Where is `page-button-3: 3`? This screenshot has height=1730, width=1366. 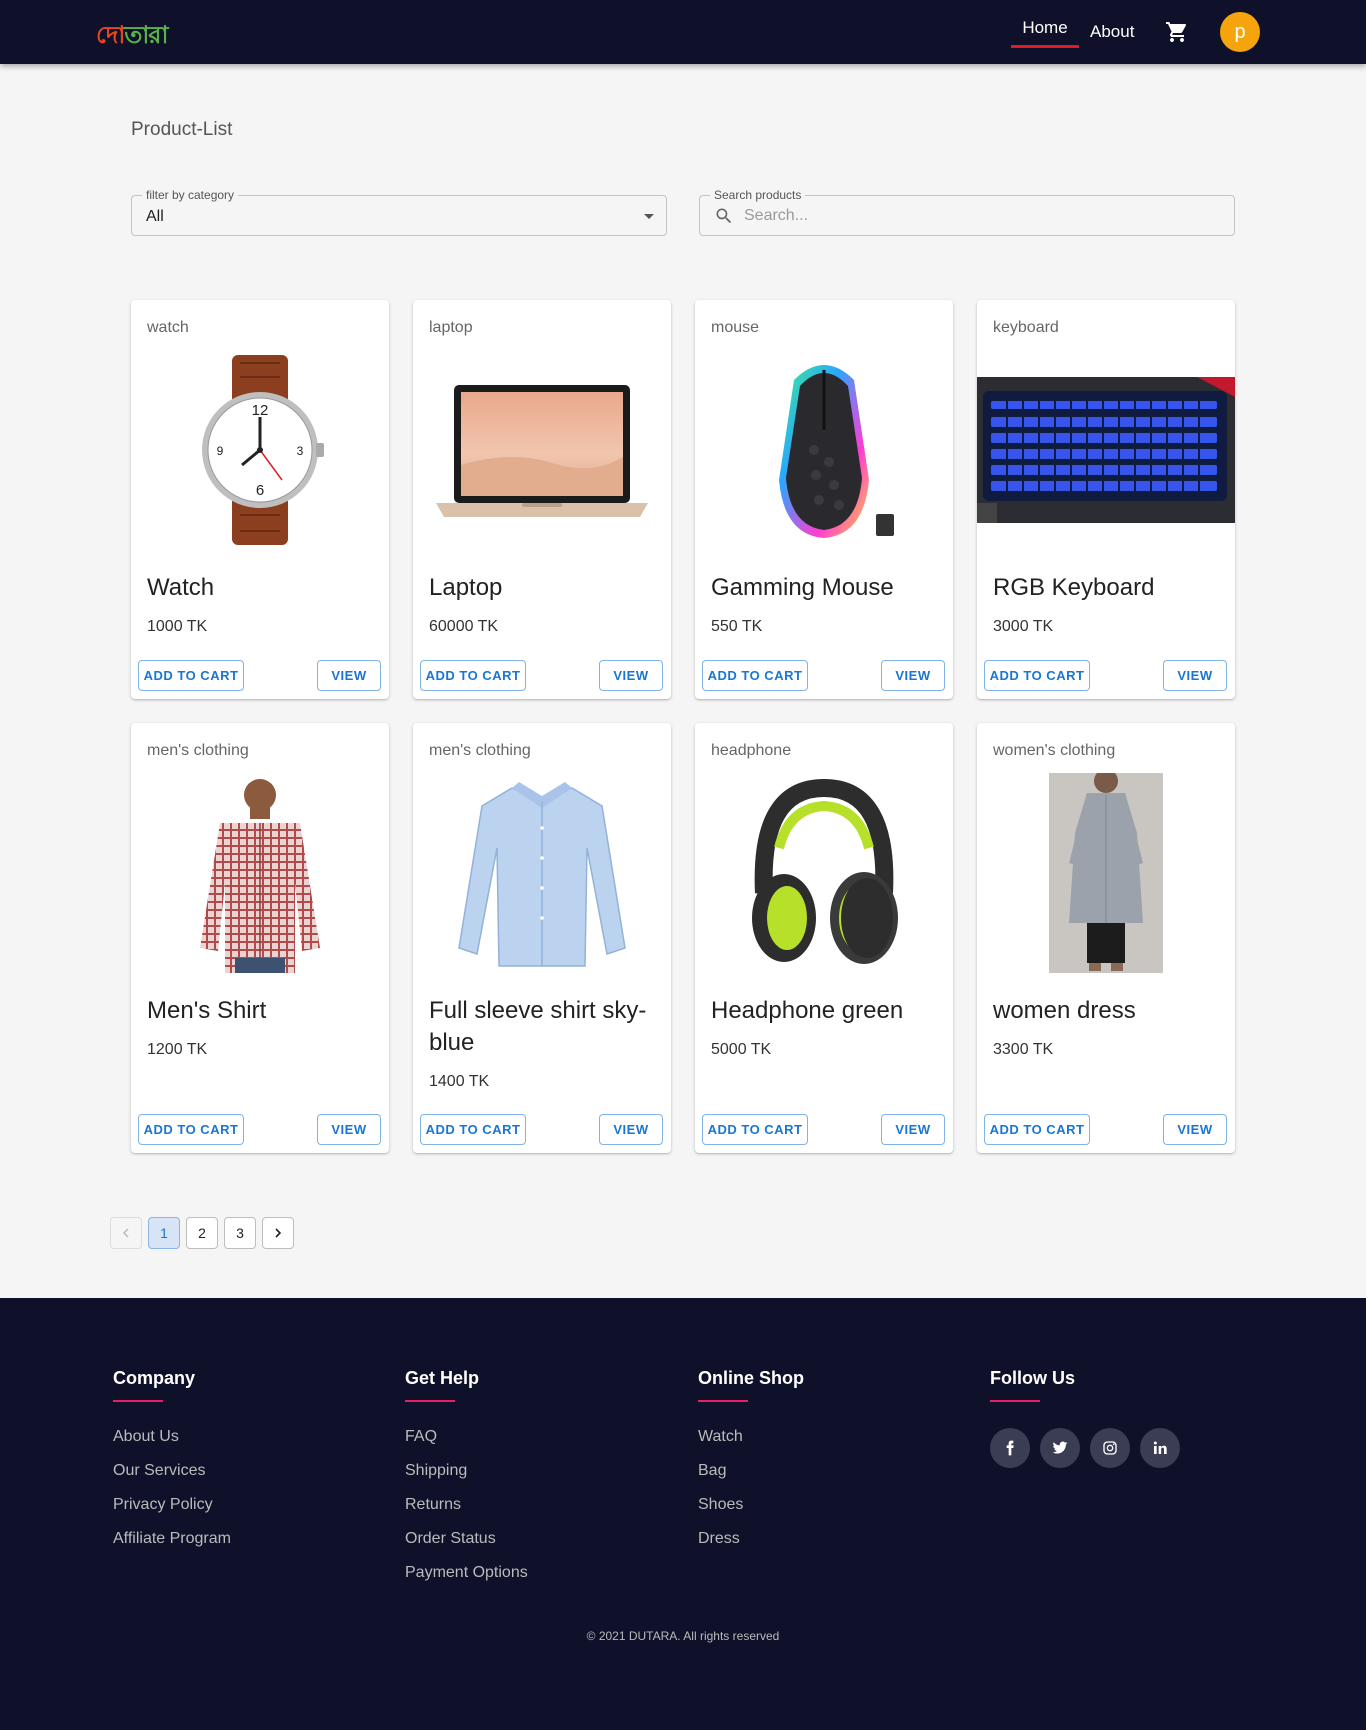
page-button-3: 3 is located at coordinates (240, 1233).